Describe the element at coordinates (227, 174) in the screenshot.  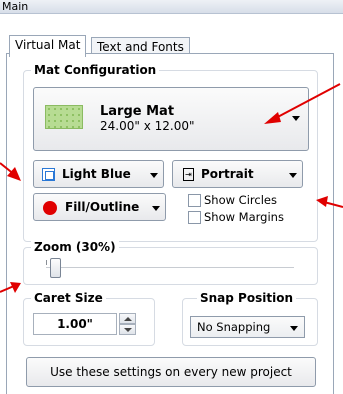
I see `orientation-label: Portrait` at that location.